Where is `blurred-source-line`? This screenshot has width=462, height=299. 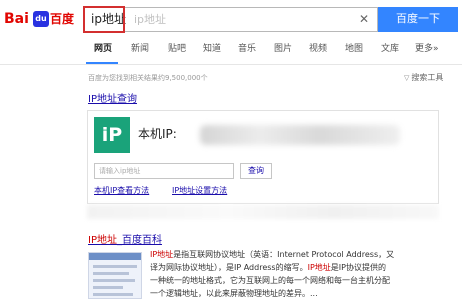
blurred-source-line is located at coordinates (263, 212).